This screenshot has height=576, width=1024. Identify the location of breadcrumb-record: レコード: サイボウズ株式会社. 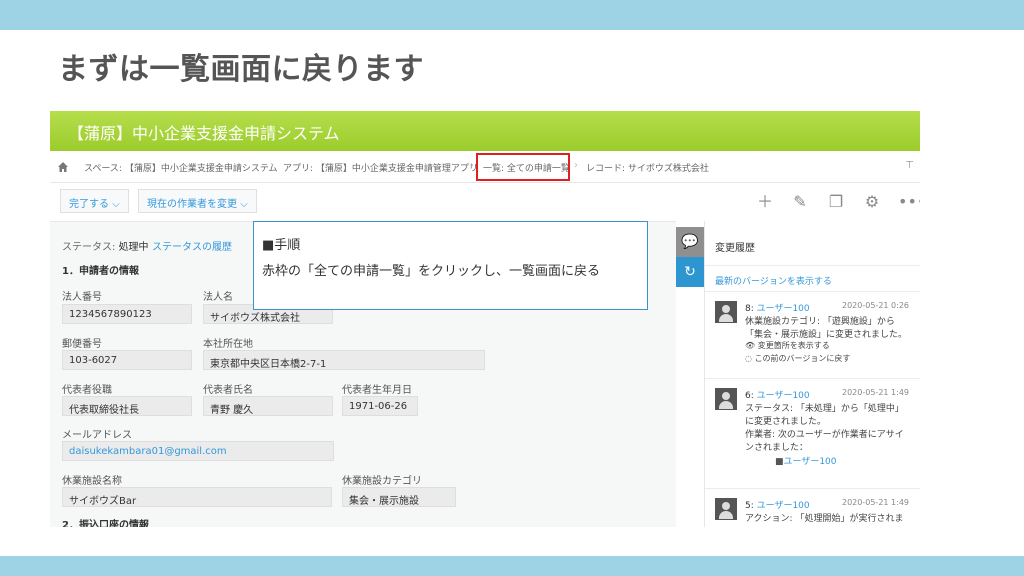
(647, 169).